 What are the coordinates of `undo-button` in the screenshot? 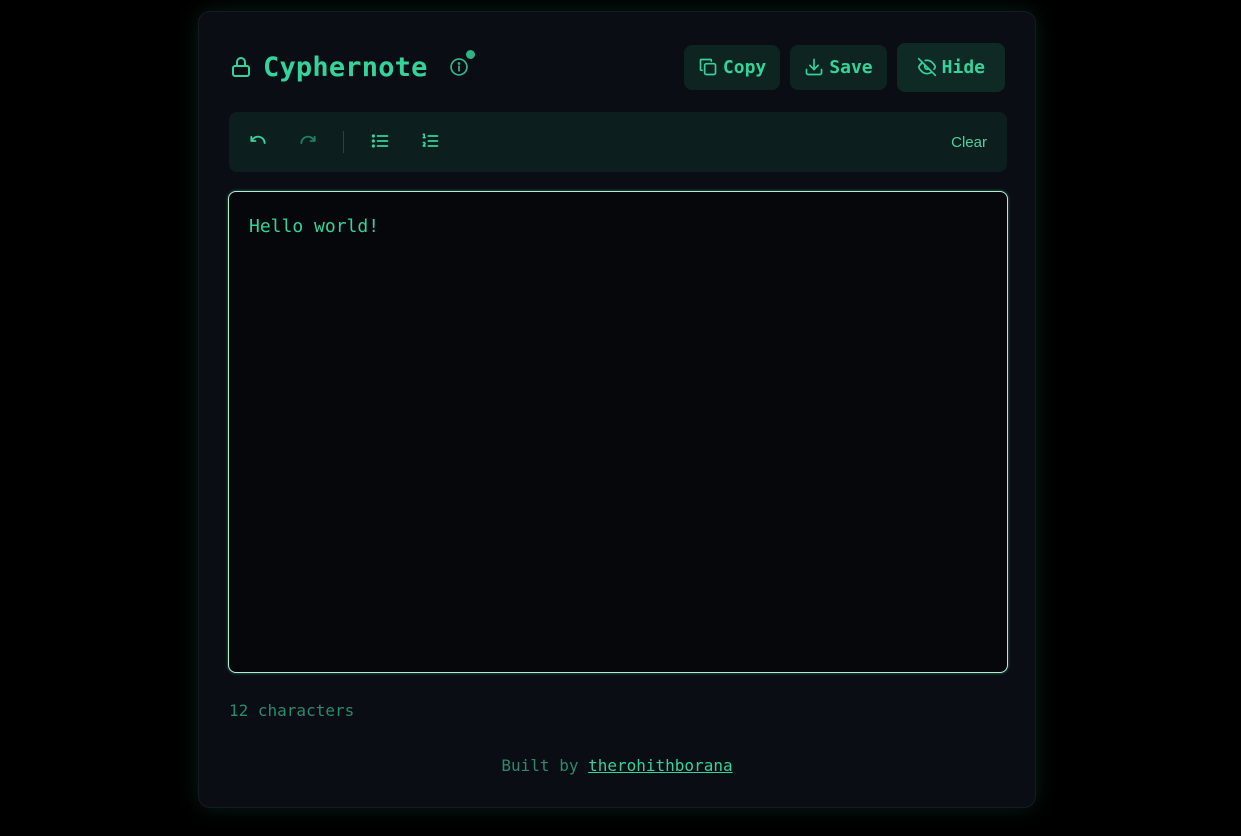 It's located at (258, 141).